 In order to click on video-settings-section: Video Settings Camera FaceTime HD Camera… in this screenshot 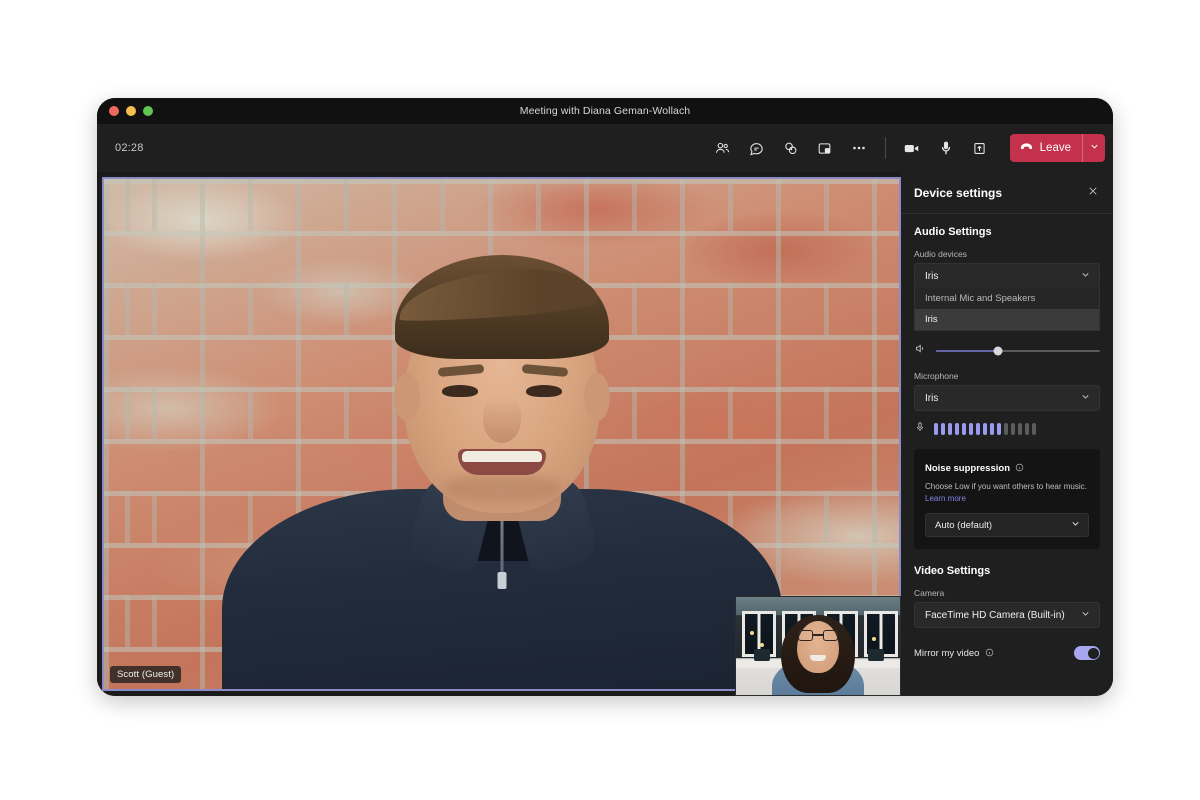, I will do `click(1007, 613)`.